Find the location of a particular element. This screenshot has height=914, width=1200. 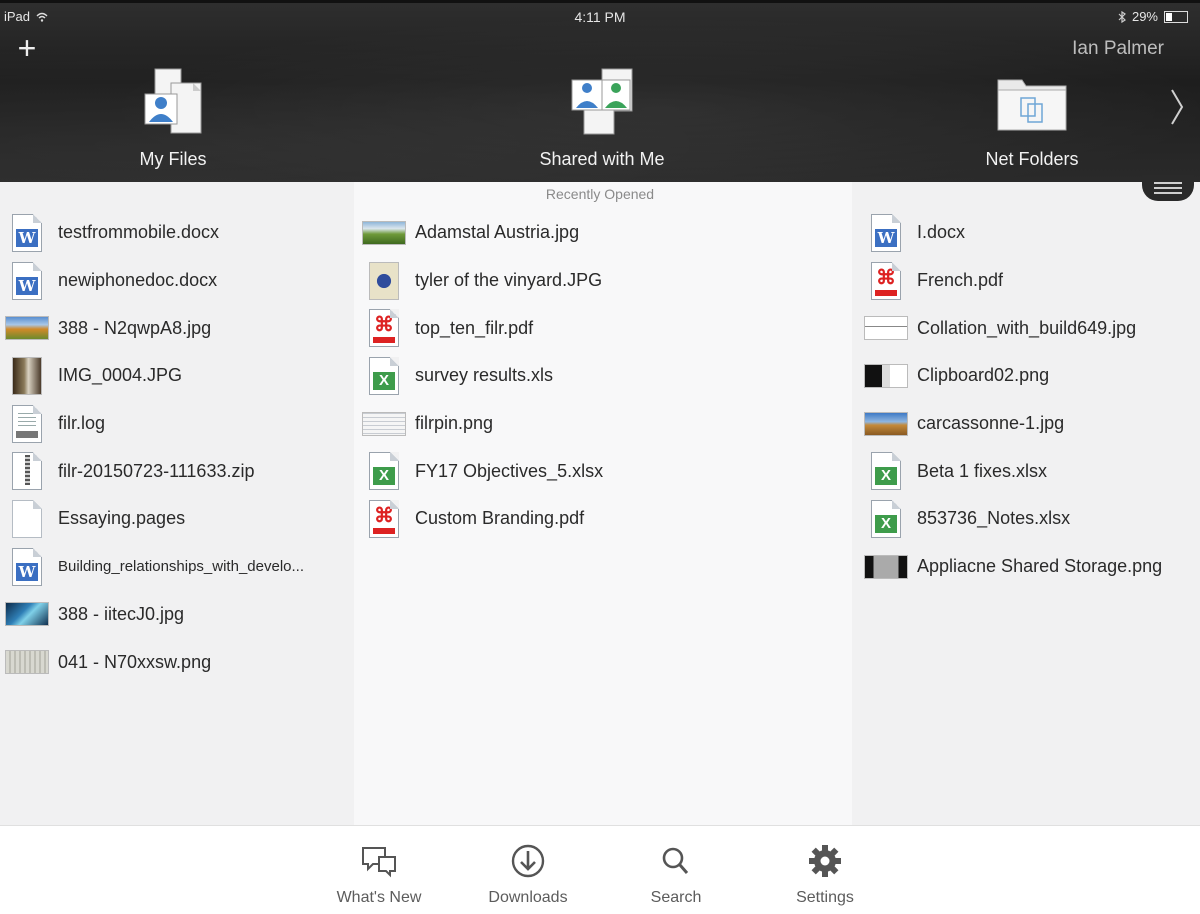

file-name: filr-20150723-111633.zip is located at coordinates (156, 470).